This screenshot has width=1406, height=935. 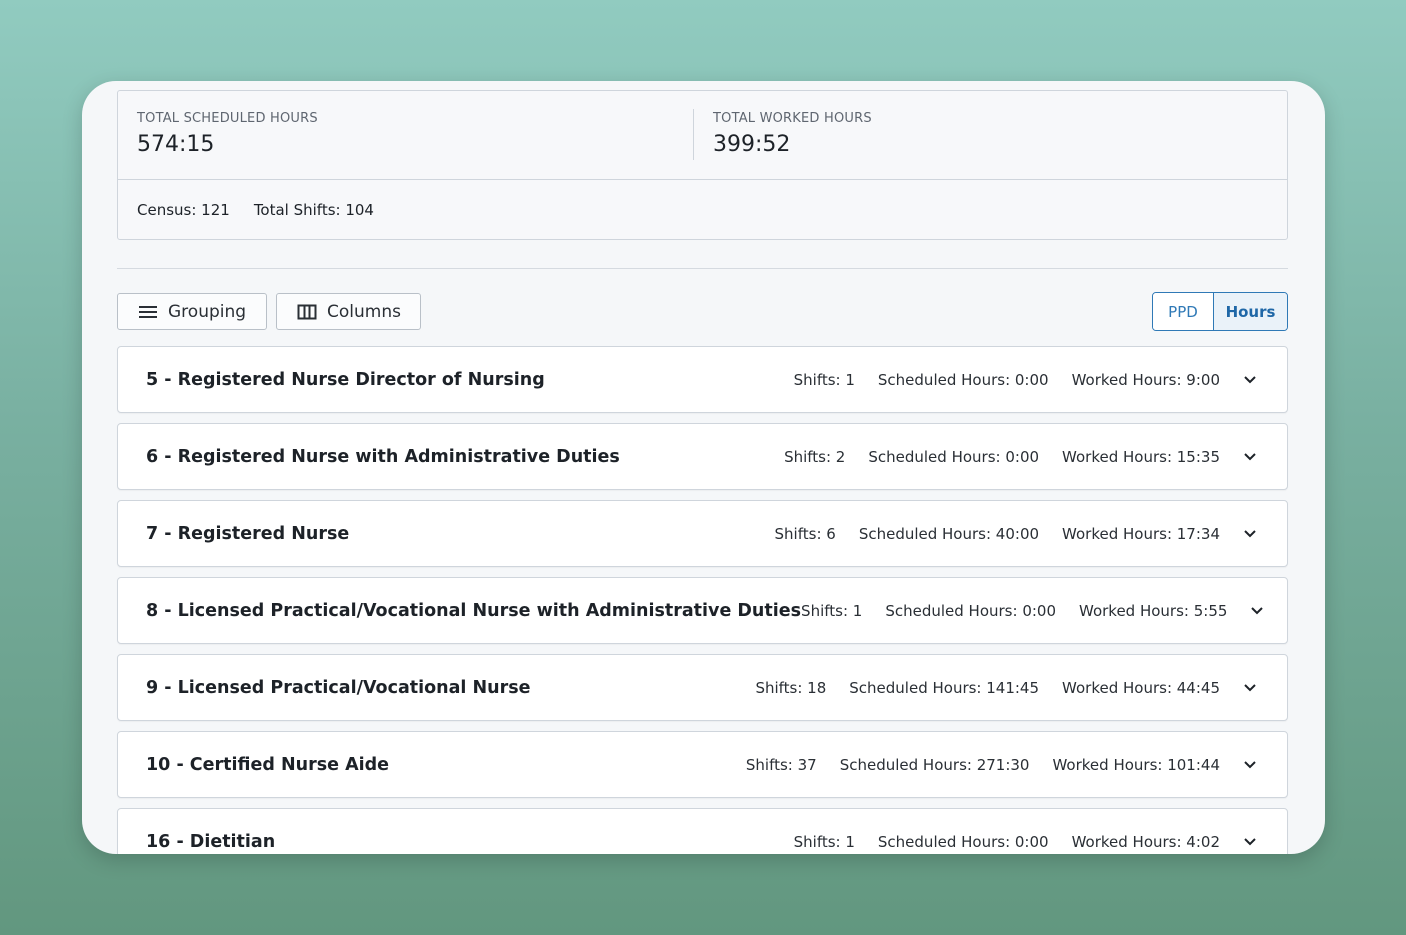 I want to click on census-count: Census: 121, so click(x=183, y=210).